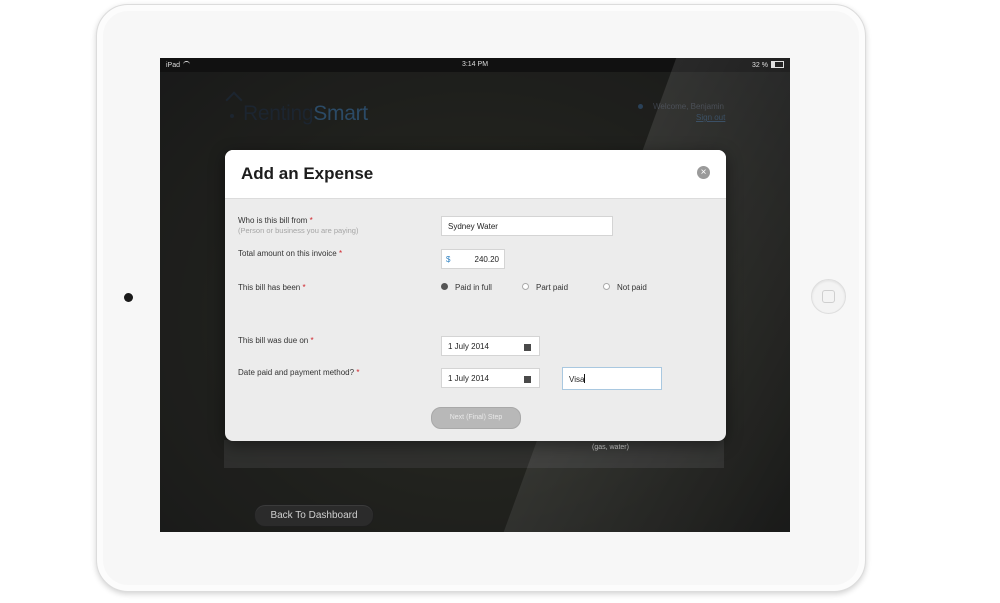  Describe the element at coordinates (278, 113) in the screenshot. I see `logo-main: Renting` at that location.